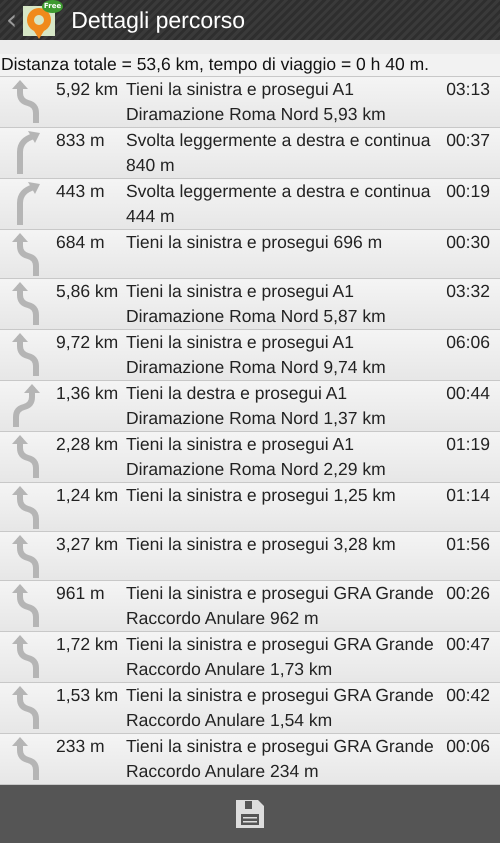 The width and height of the screenshot is (500, 843). I want to click on step-time: 00:47, so click(468, 644).